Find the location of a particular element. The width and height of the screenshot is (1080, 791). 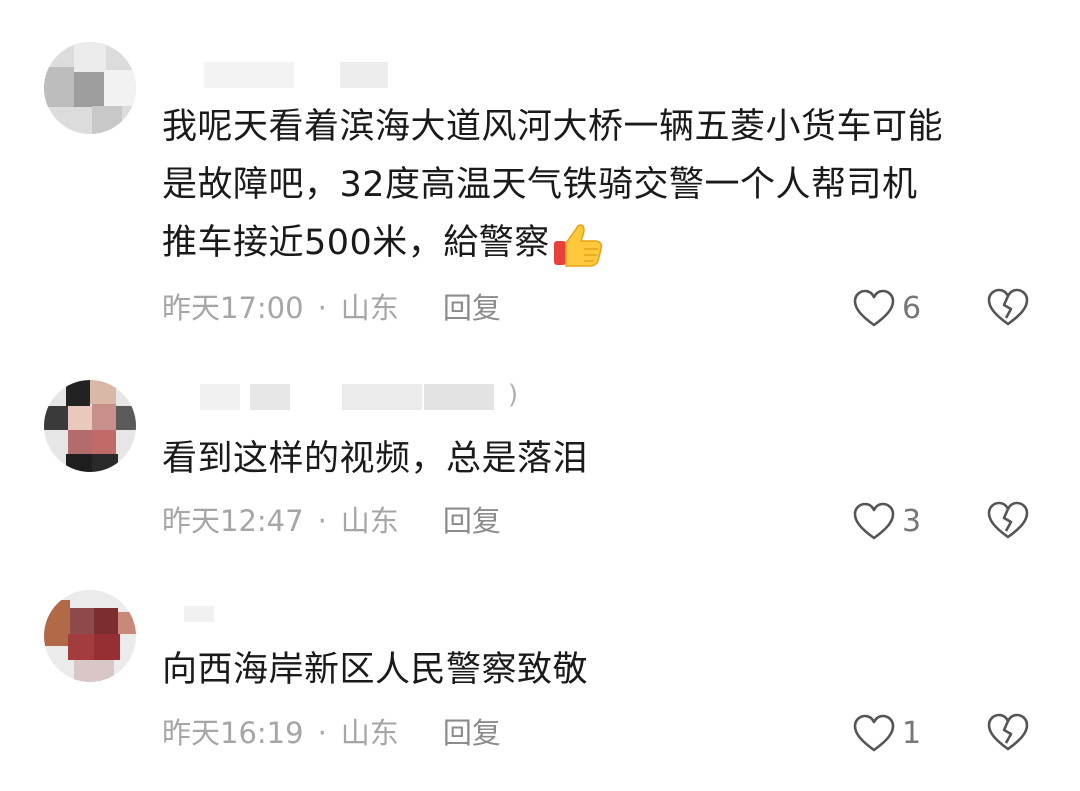

comment-text: 向西海岸新区人民警察致敬 is located at coordinates (602, 670).